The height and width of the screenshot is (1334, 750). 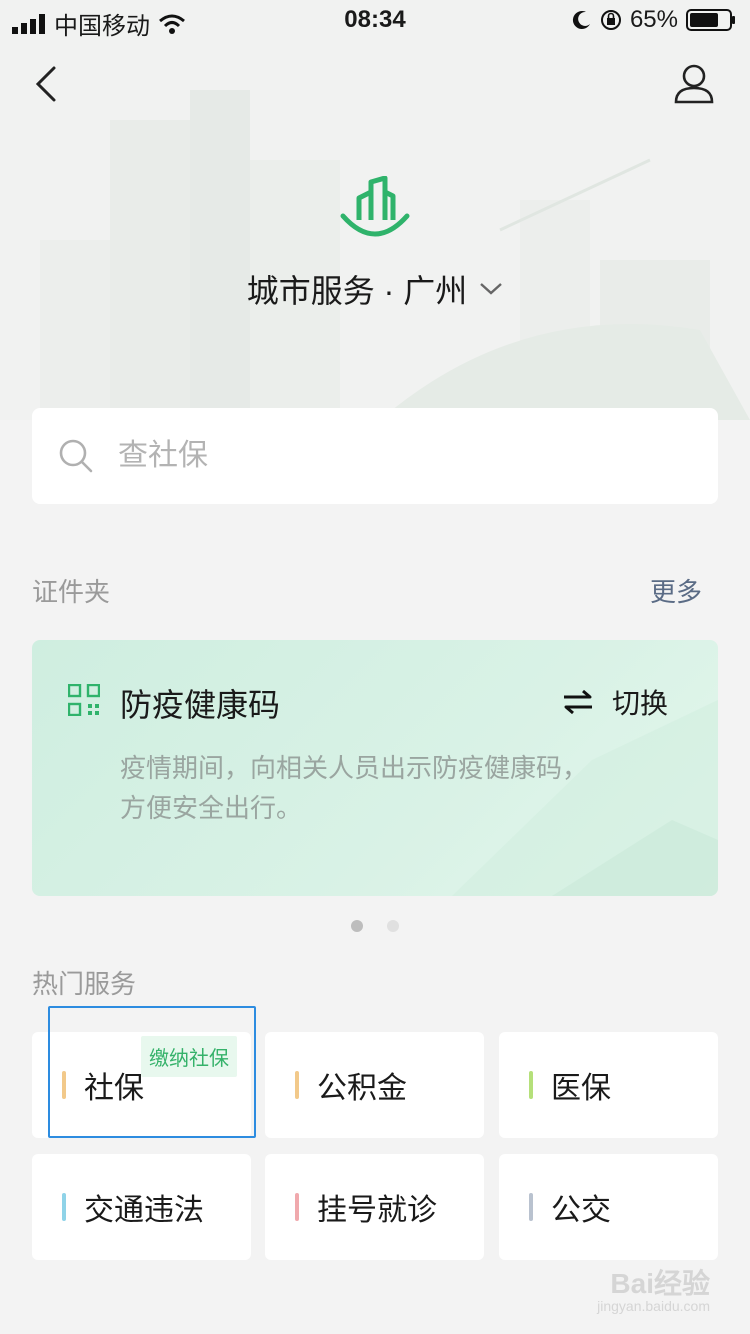 What do you see at coordinates (660, 1283) in the screenshot?
I see `watermark-logo: Bai经验` at bounding box center [660, 1283].